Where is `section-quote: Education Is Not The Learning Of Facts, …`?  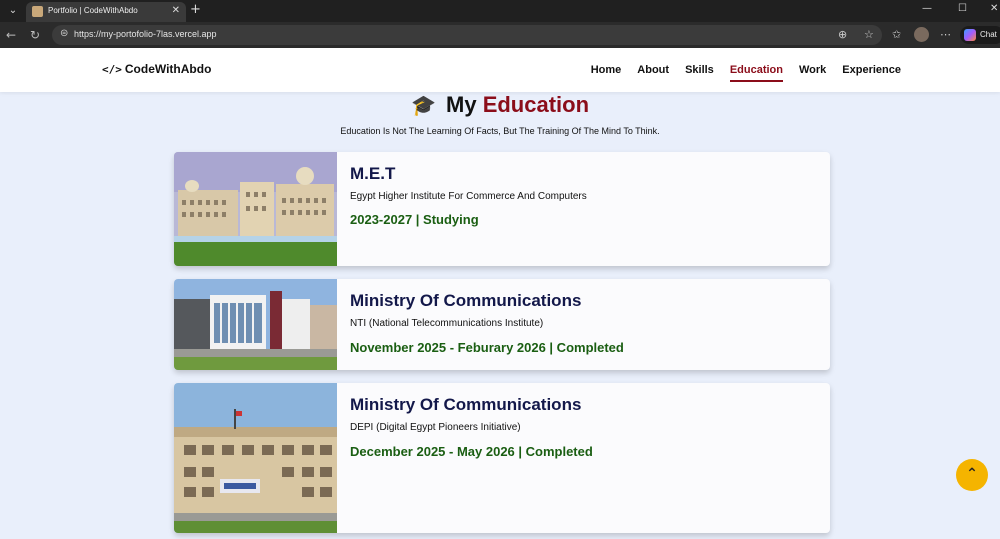 section-quote: Education Is Not The Learning Of Facts, … is located at coordinates (500, 131).